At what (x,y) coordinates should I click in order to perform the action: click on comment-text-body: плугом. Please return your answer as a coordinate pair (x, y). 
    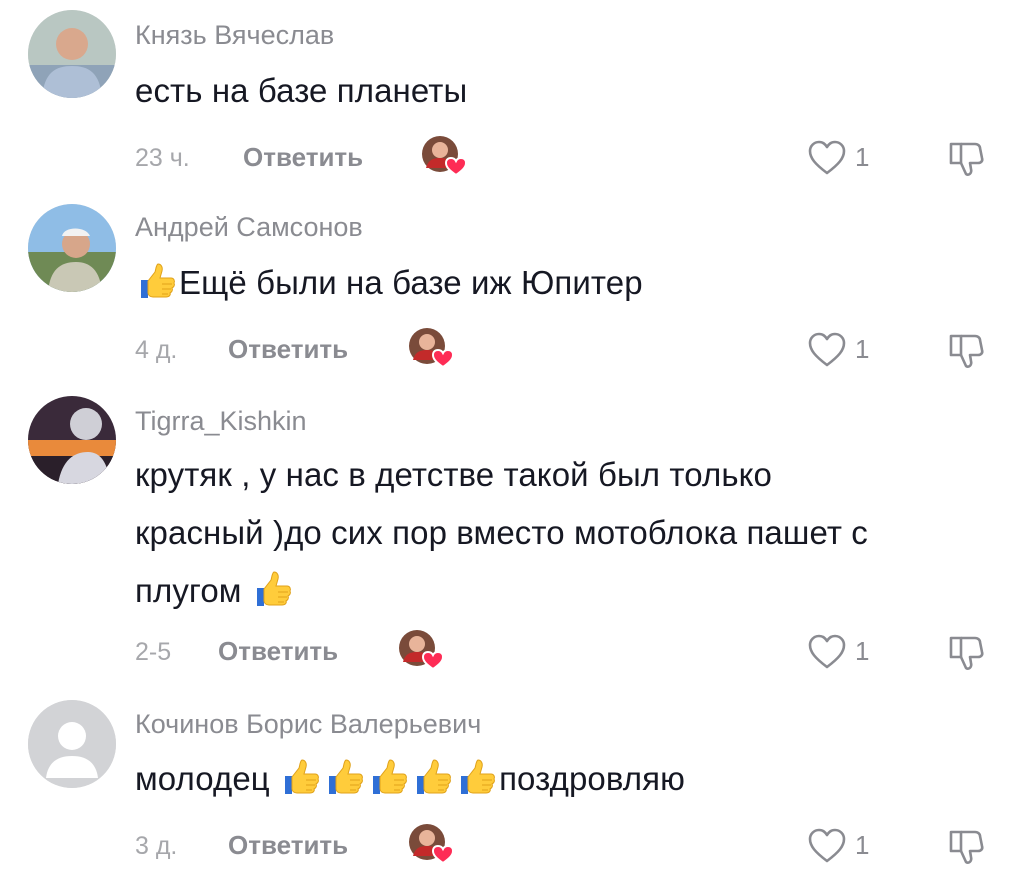
    Looking at the image, I should click on (188, 590).